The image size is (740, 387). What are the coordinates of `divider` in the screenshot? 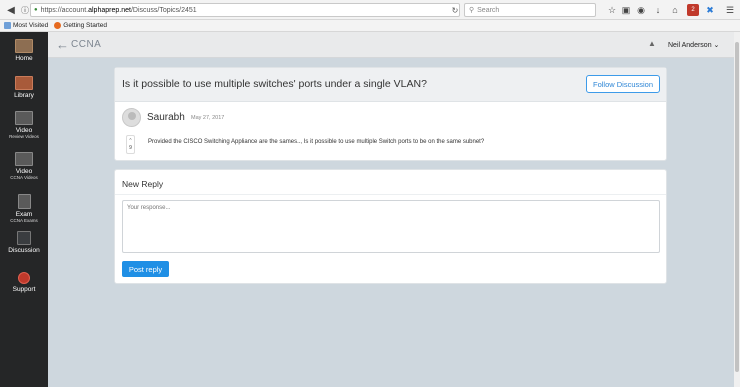 It's located at (390, 194).